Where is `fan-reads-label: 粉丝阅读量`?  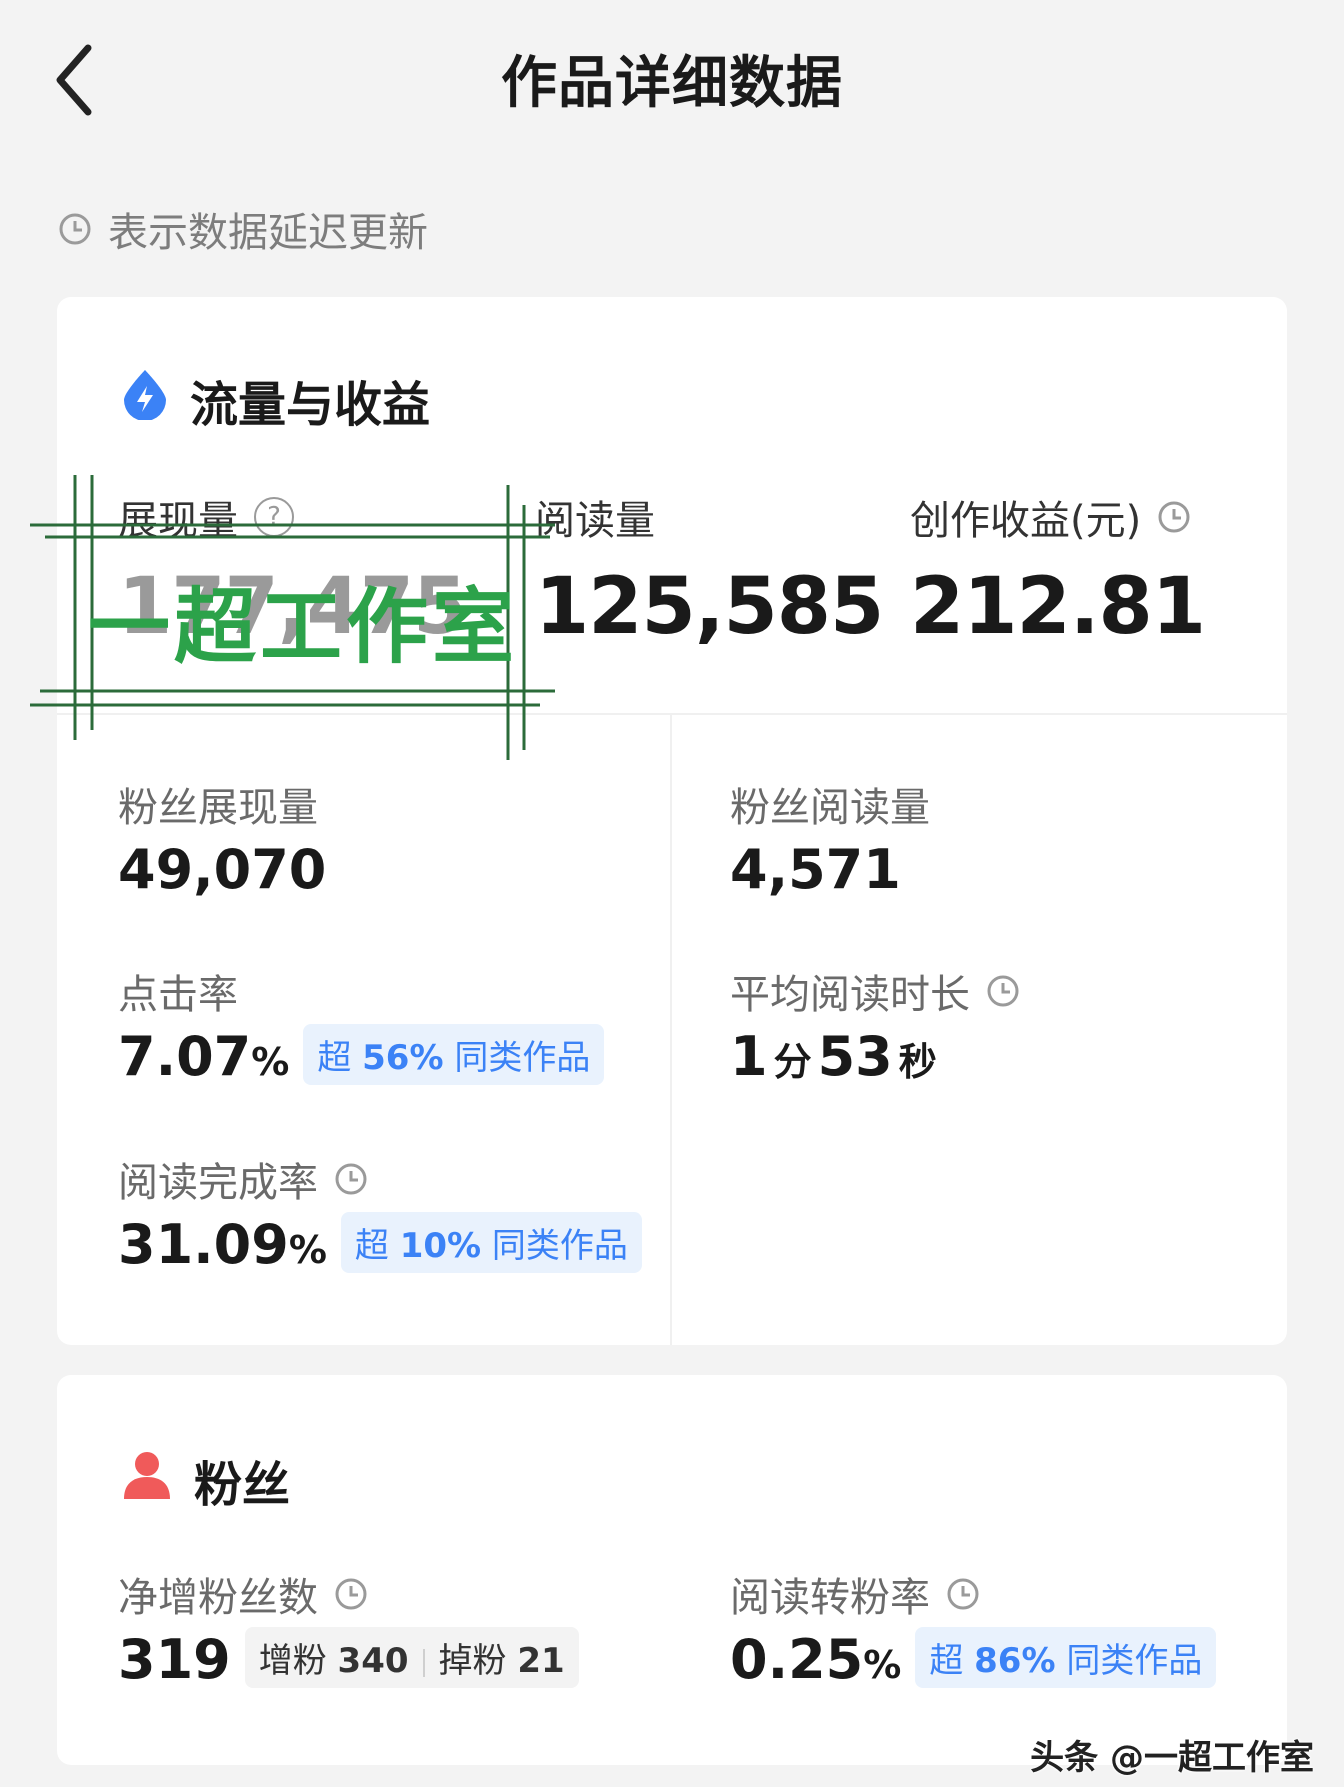
fan-reads-label: 粉丝阅读量 is located at coordinates (830, 808).